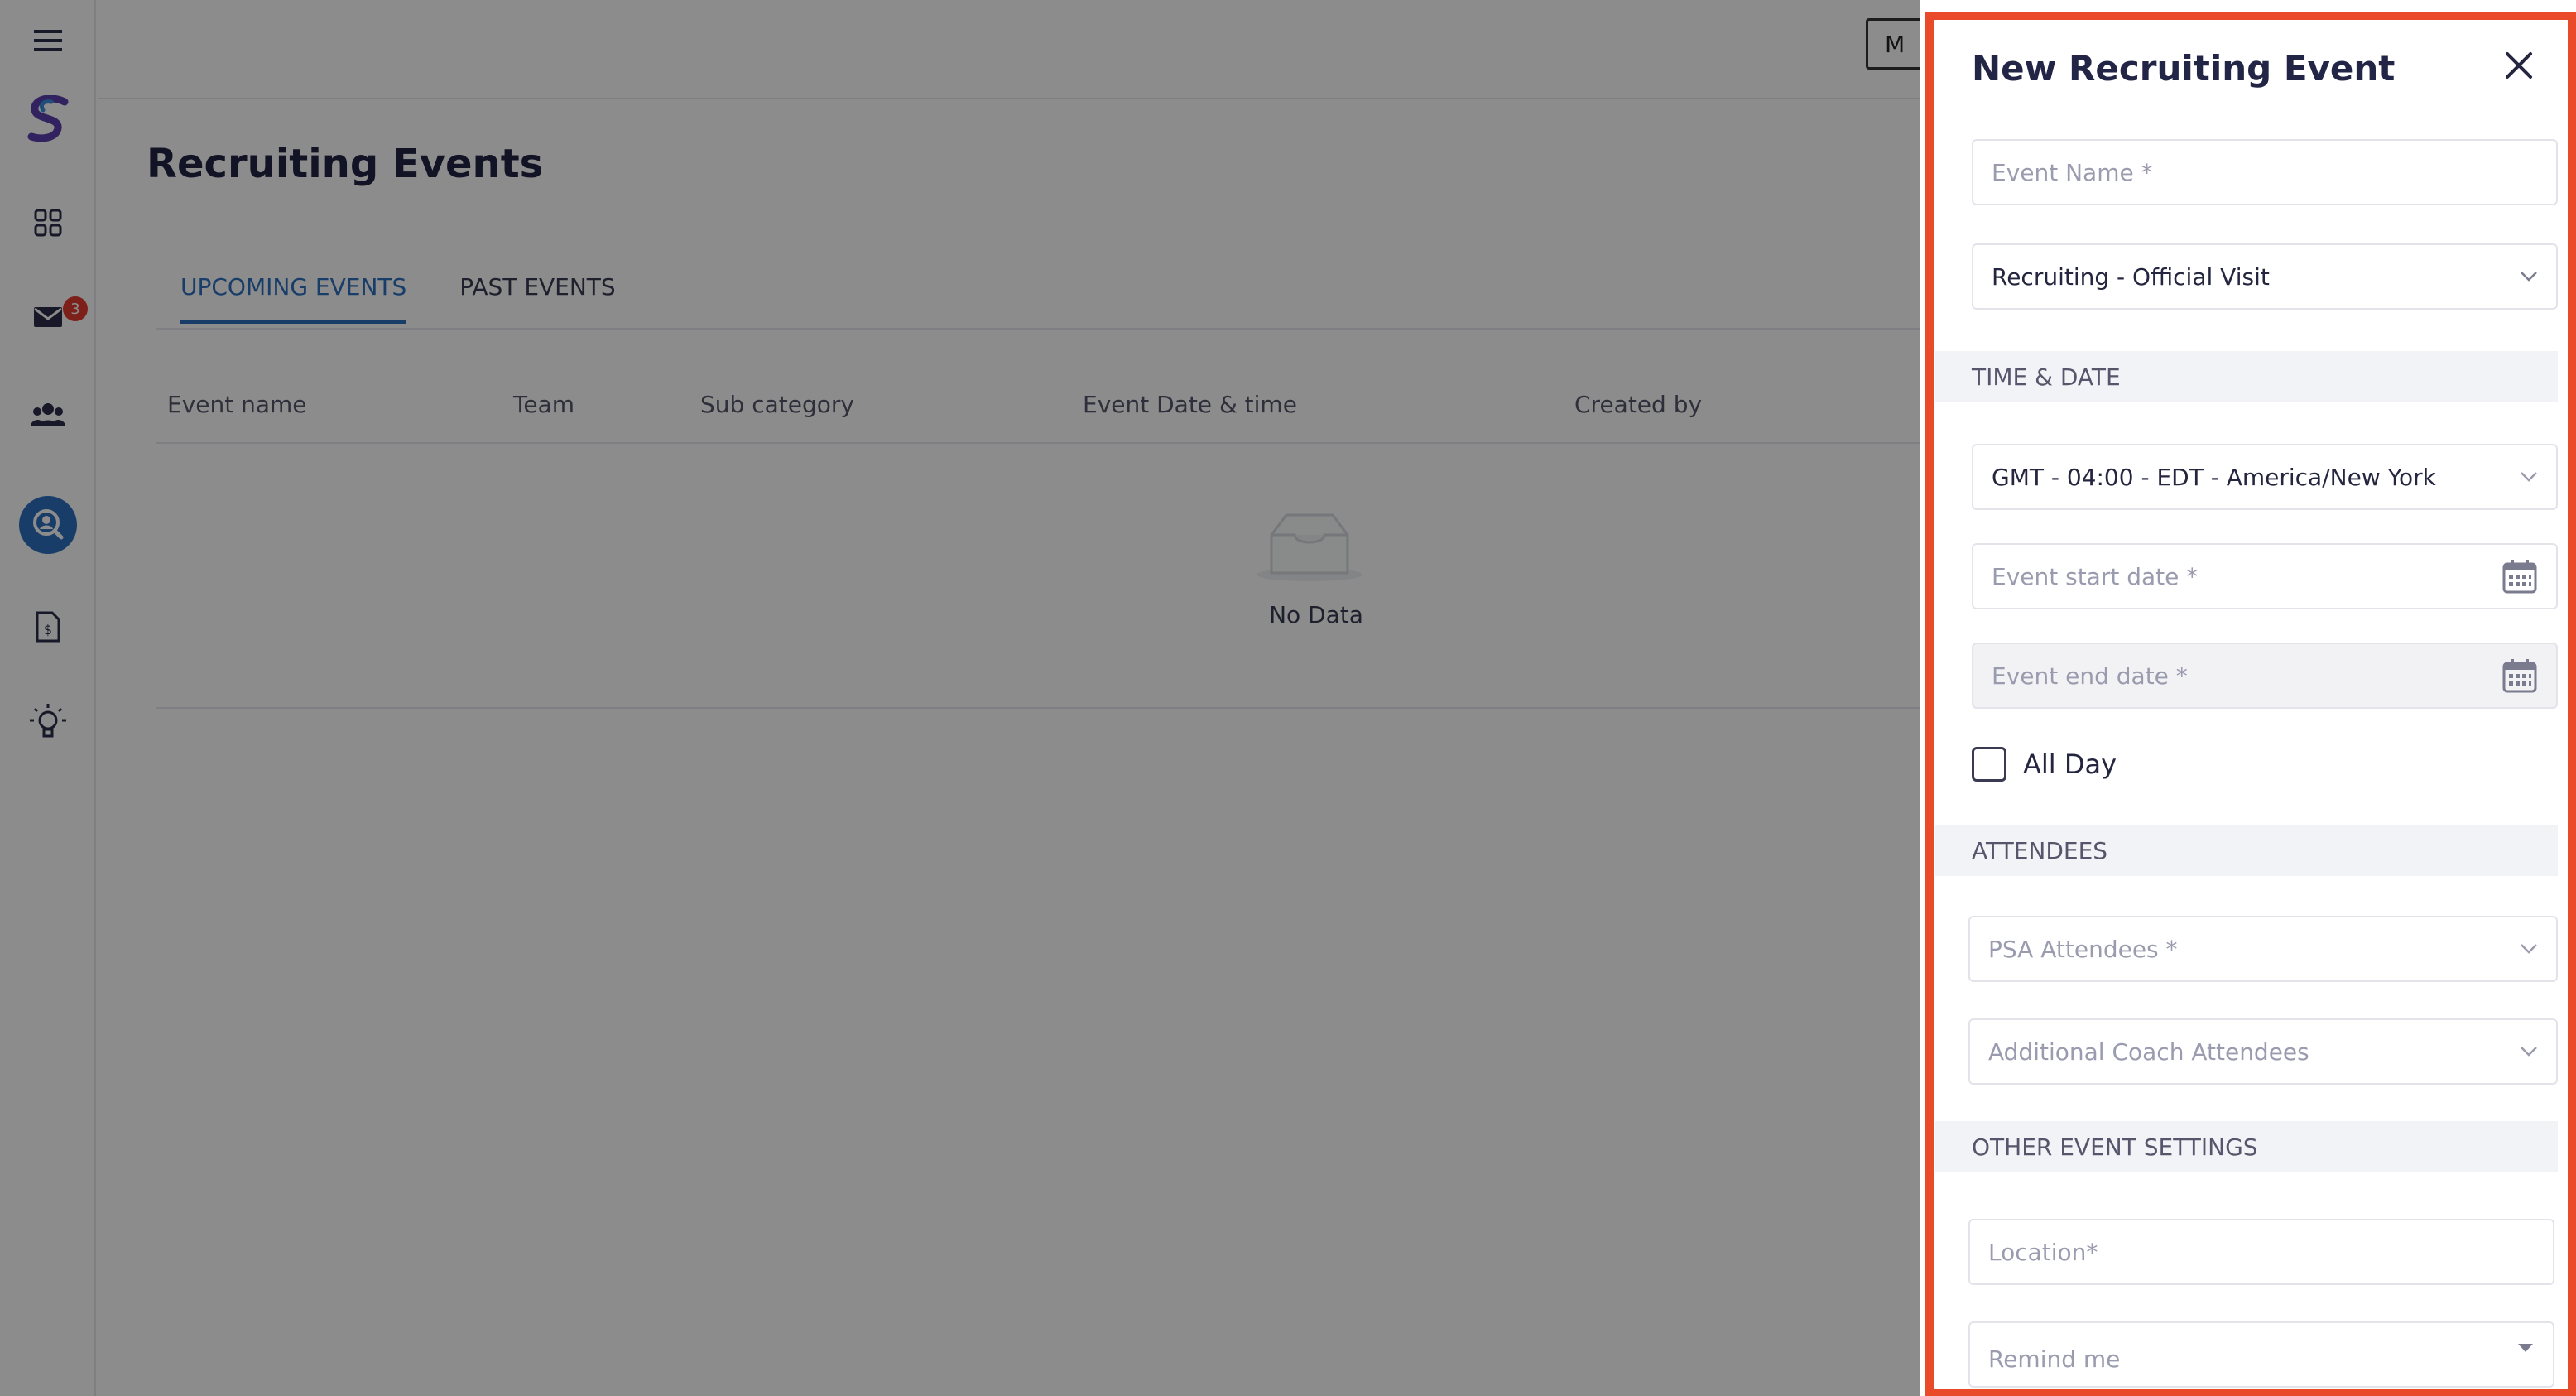 Image resolution: width=2576 pixels, height=1396 pixels. Describe the element at coordinates (2265, 172) in the screenshot. I see `event-name-input: Event Name *` at that location.